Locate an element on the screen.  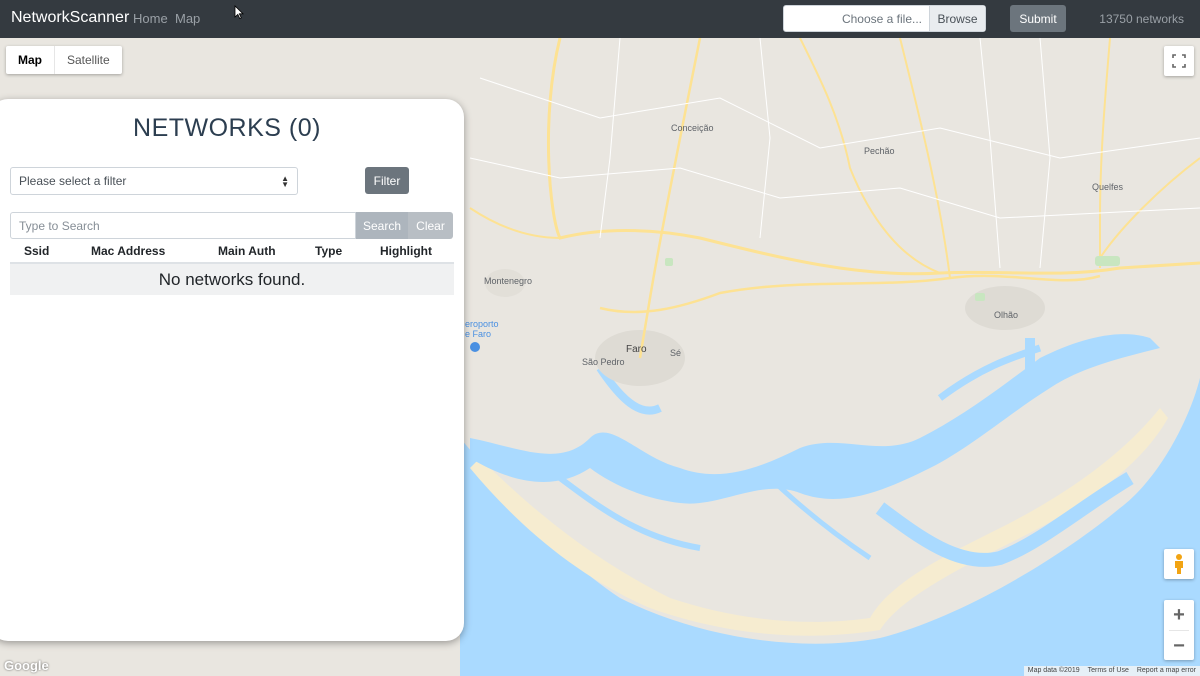
map-label-montenegro: Montenegro is located at coordinates (508, 281).